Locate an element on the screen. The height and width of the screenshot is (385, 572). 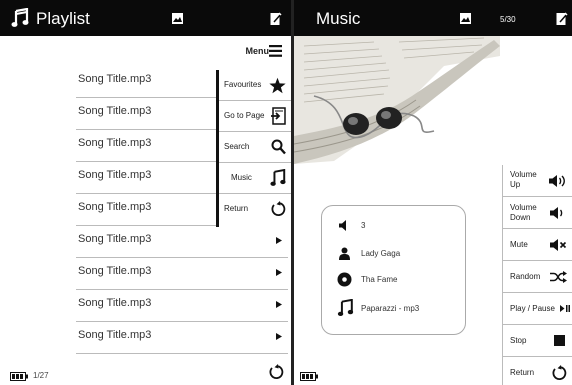
play-pause-icon is located at coordinates (565, 308).